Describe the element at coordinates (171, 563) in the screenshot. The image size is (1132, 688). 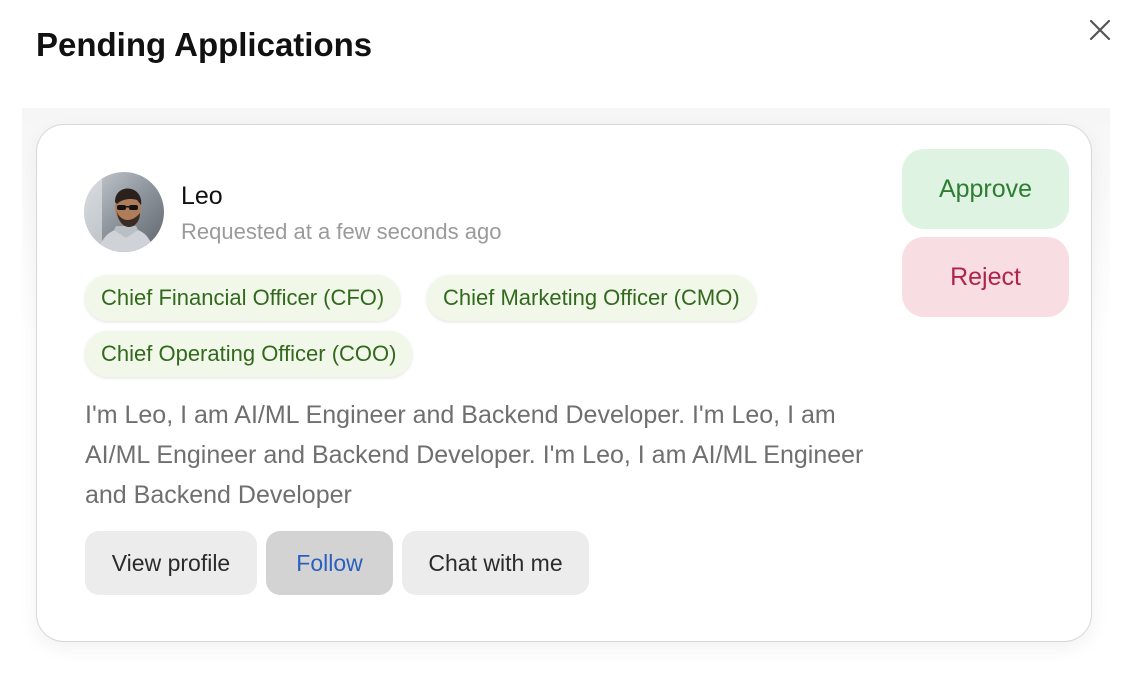
I see `view-profile-button: View profile` at that location.